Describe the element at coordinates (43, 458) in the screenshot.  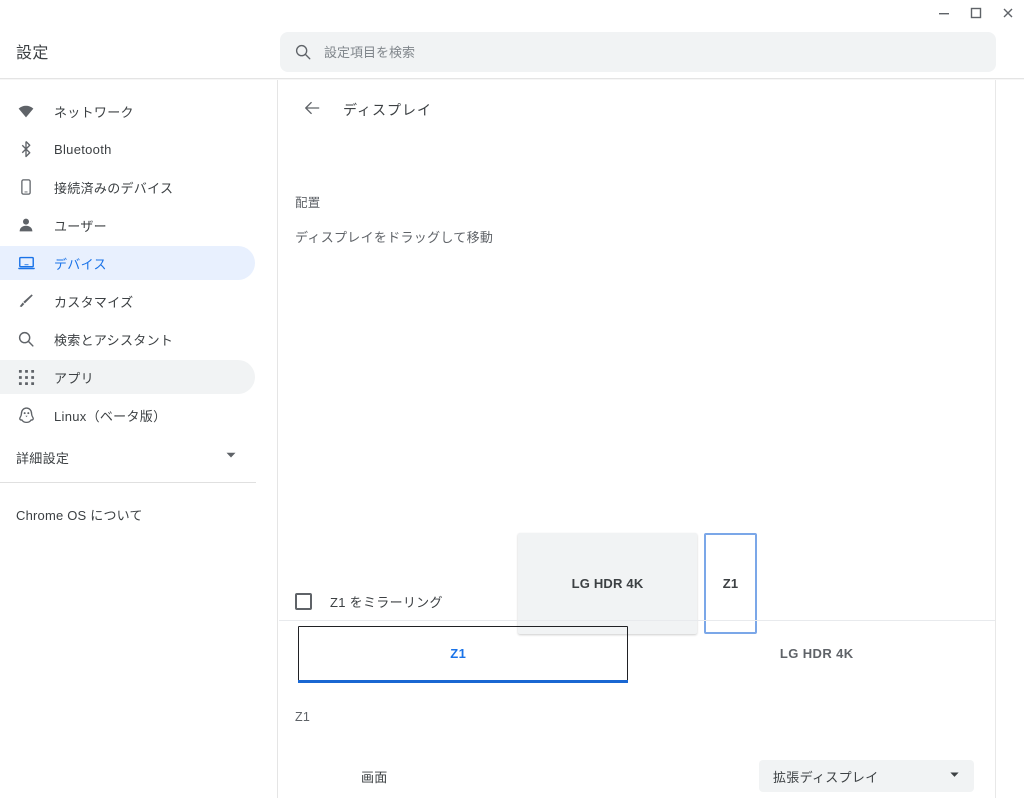
I see `sidebar-advanced-label: 詳細設定` at that location.